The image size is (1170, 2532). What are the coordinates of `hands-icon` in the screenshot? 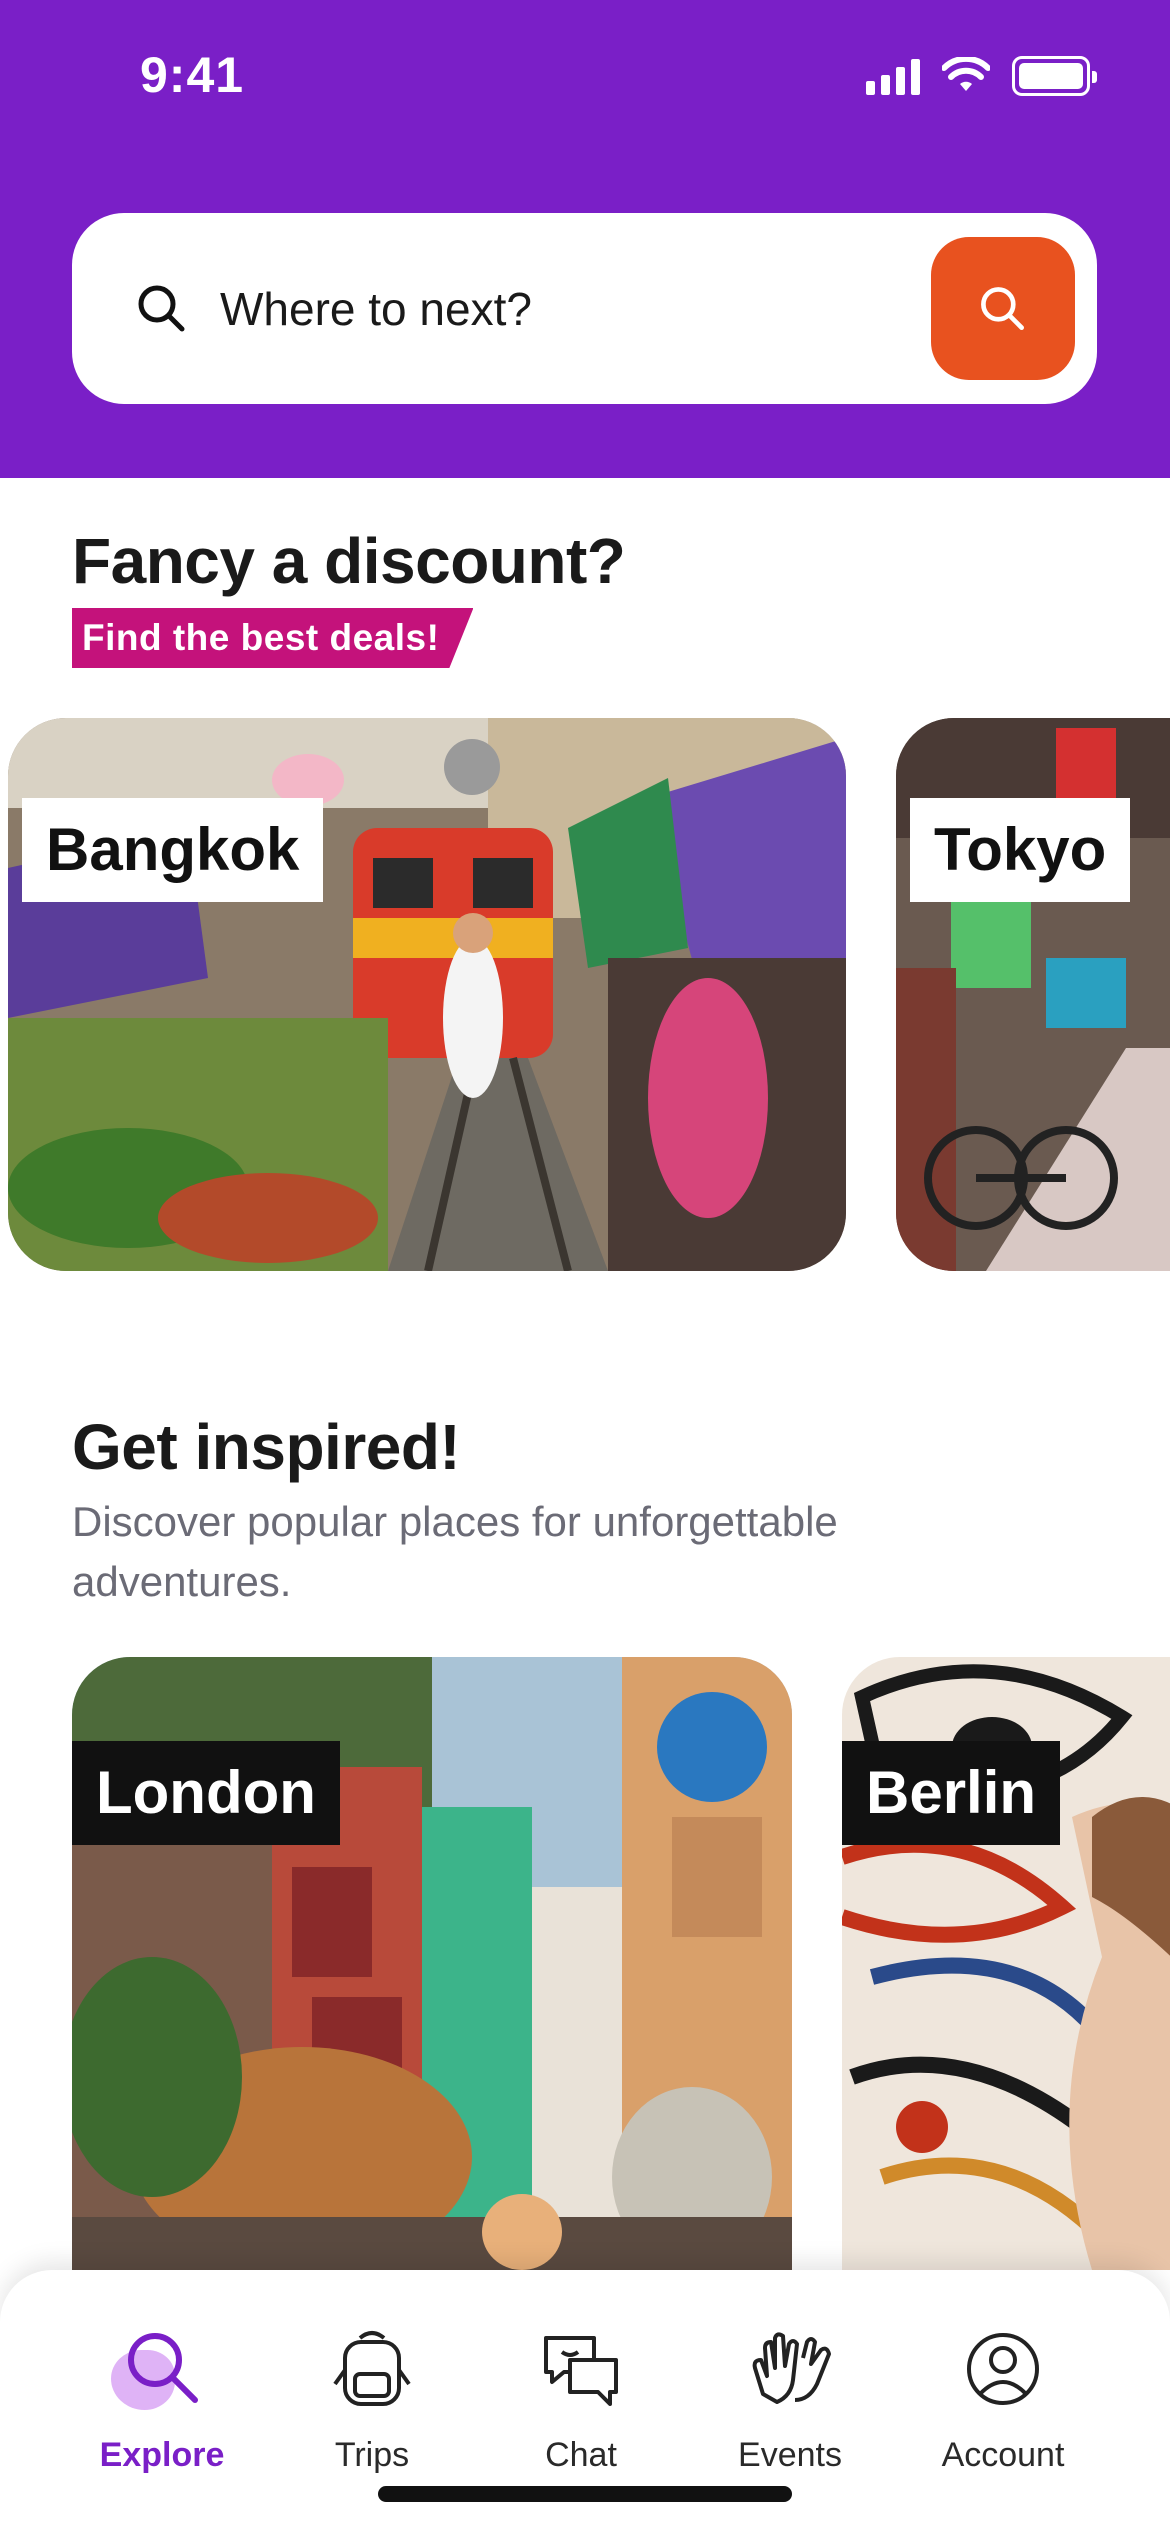 It's located at (790, 2369).